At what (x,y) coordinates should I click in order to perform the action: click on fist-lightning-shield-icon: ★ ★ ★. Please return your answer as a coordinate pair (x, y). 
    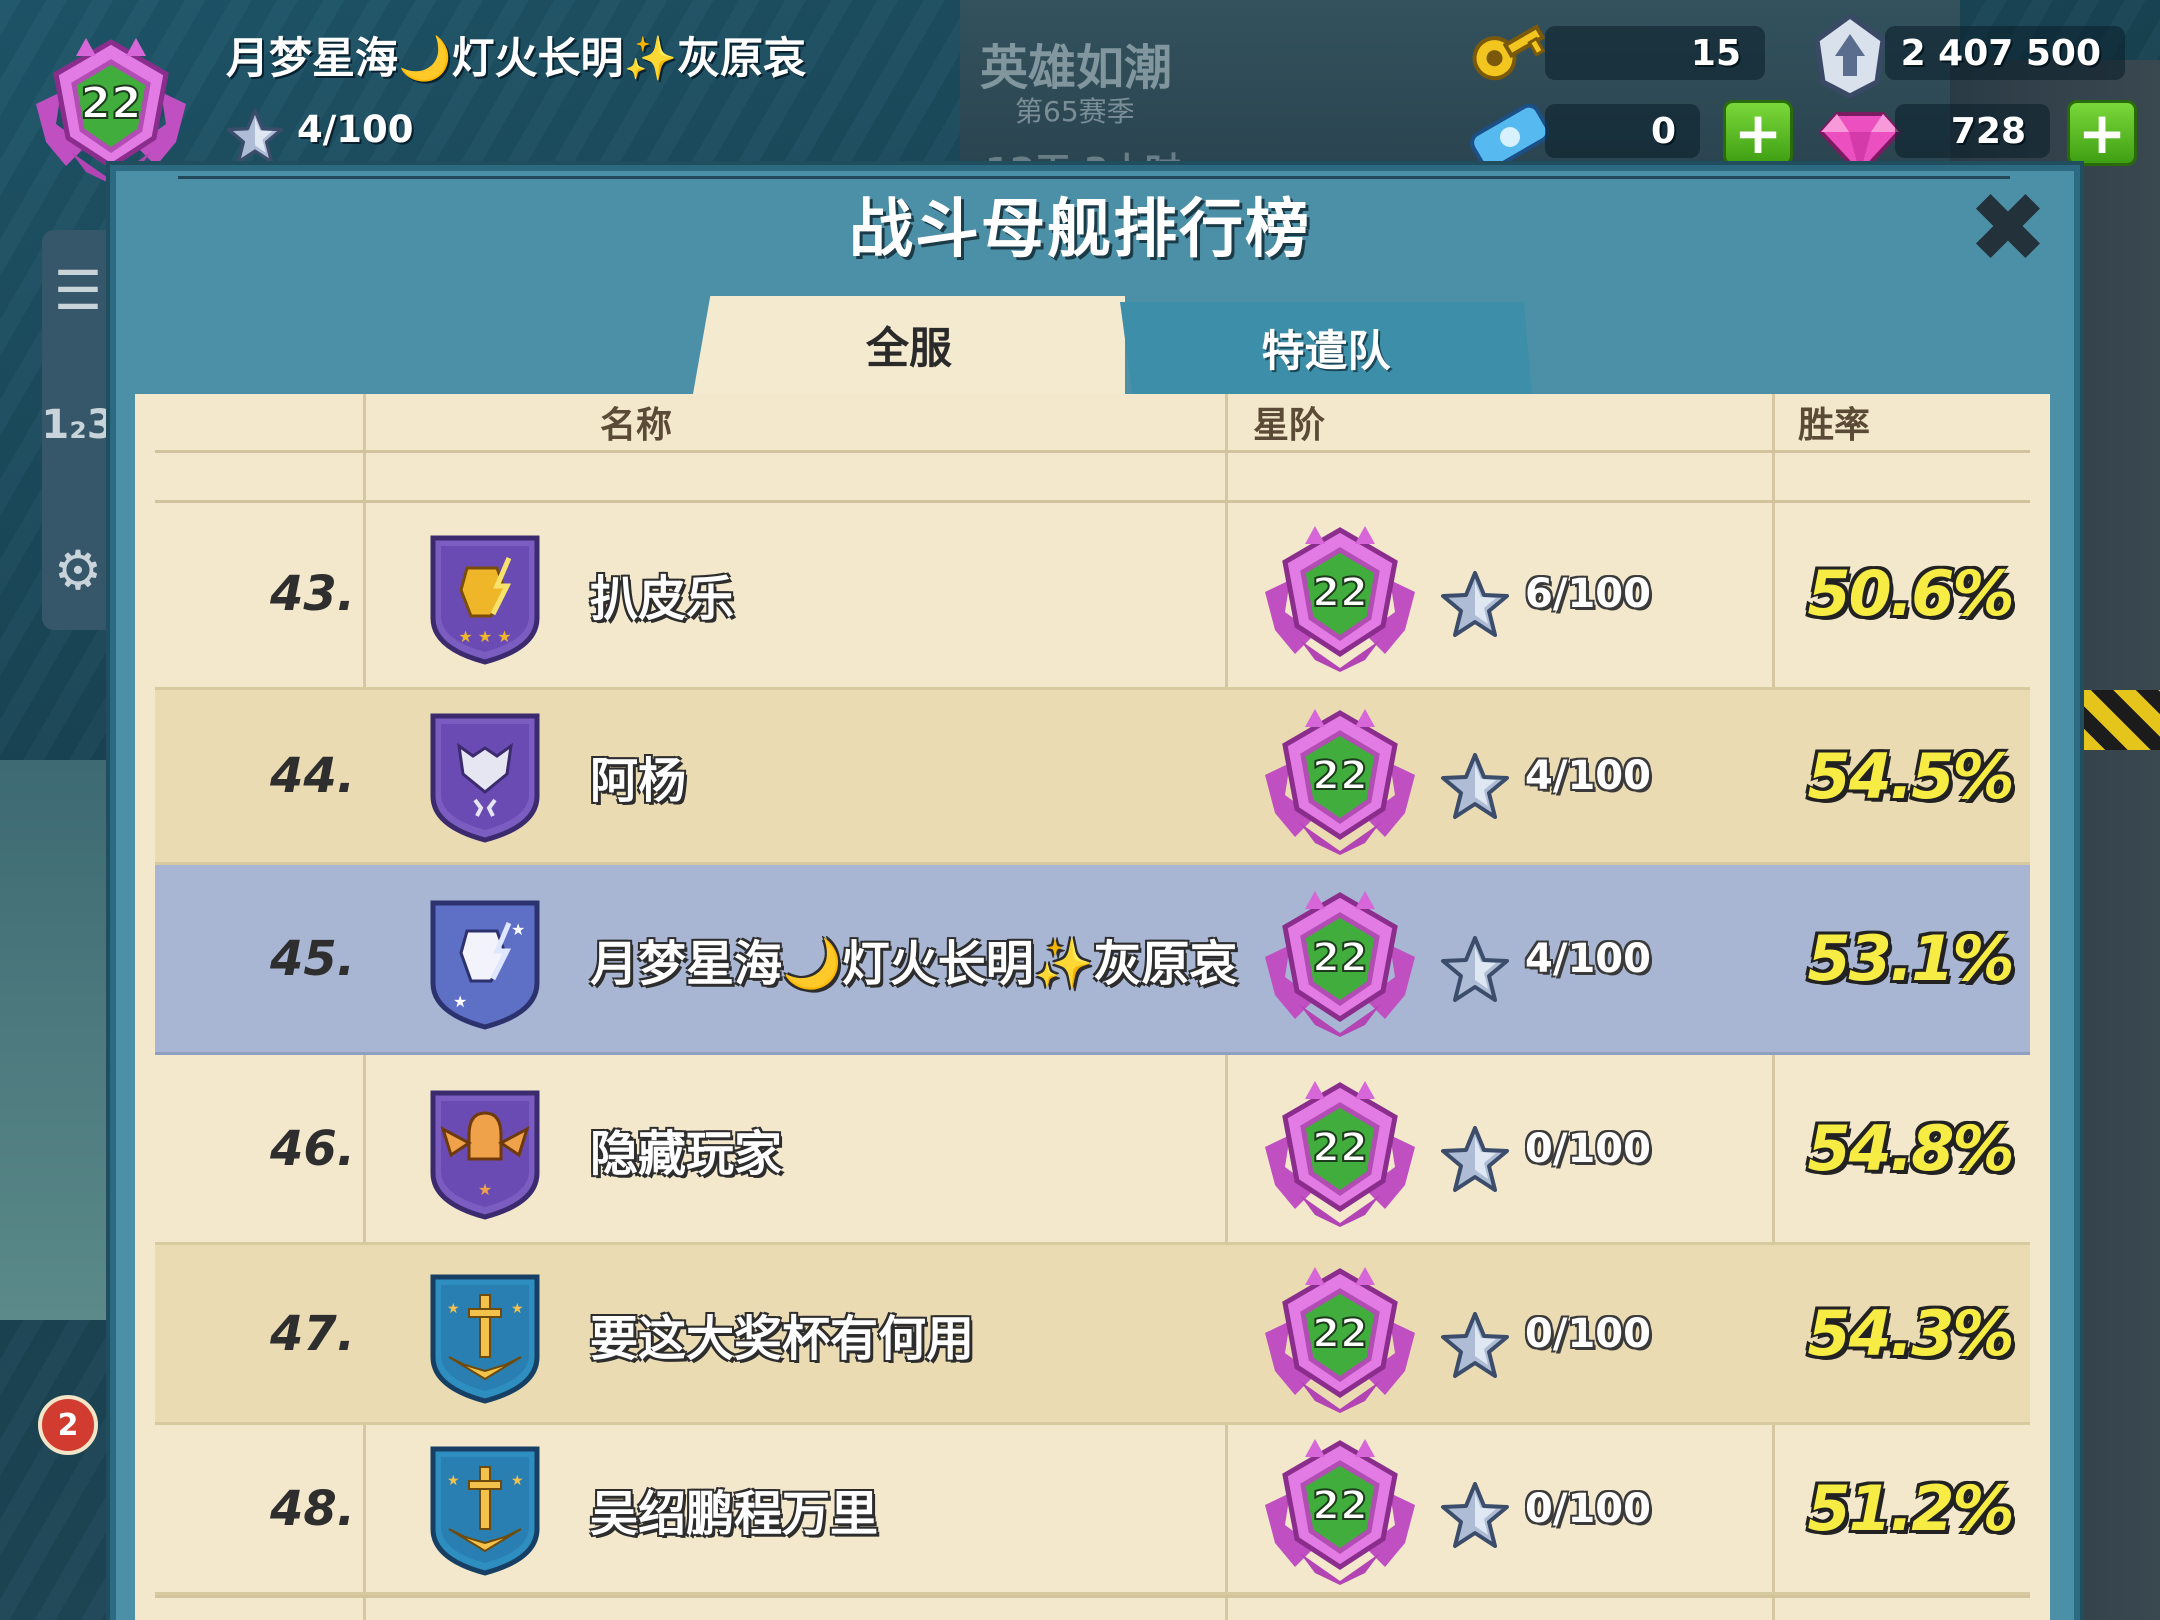
    Looking at the image, I should click on (485, 597).